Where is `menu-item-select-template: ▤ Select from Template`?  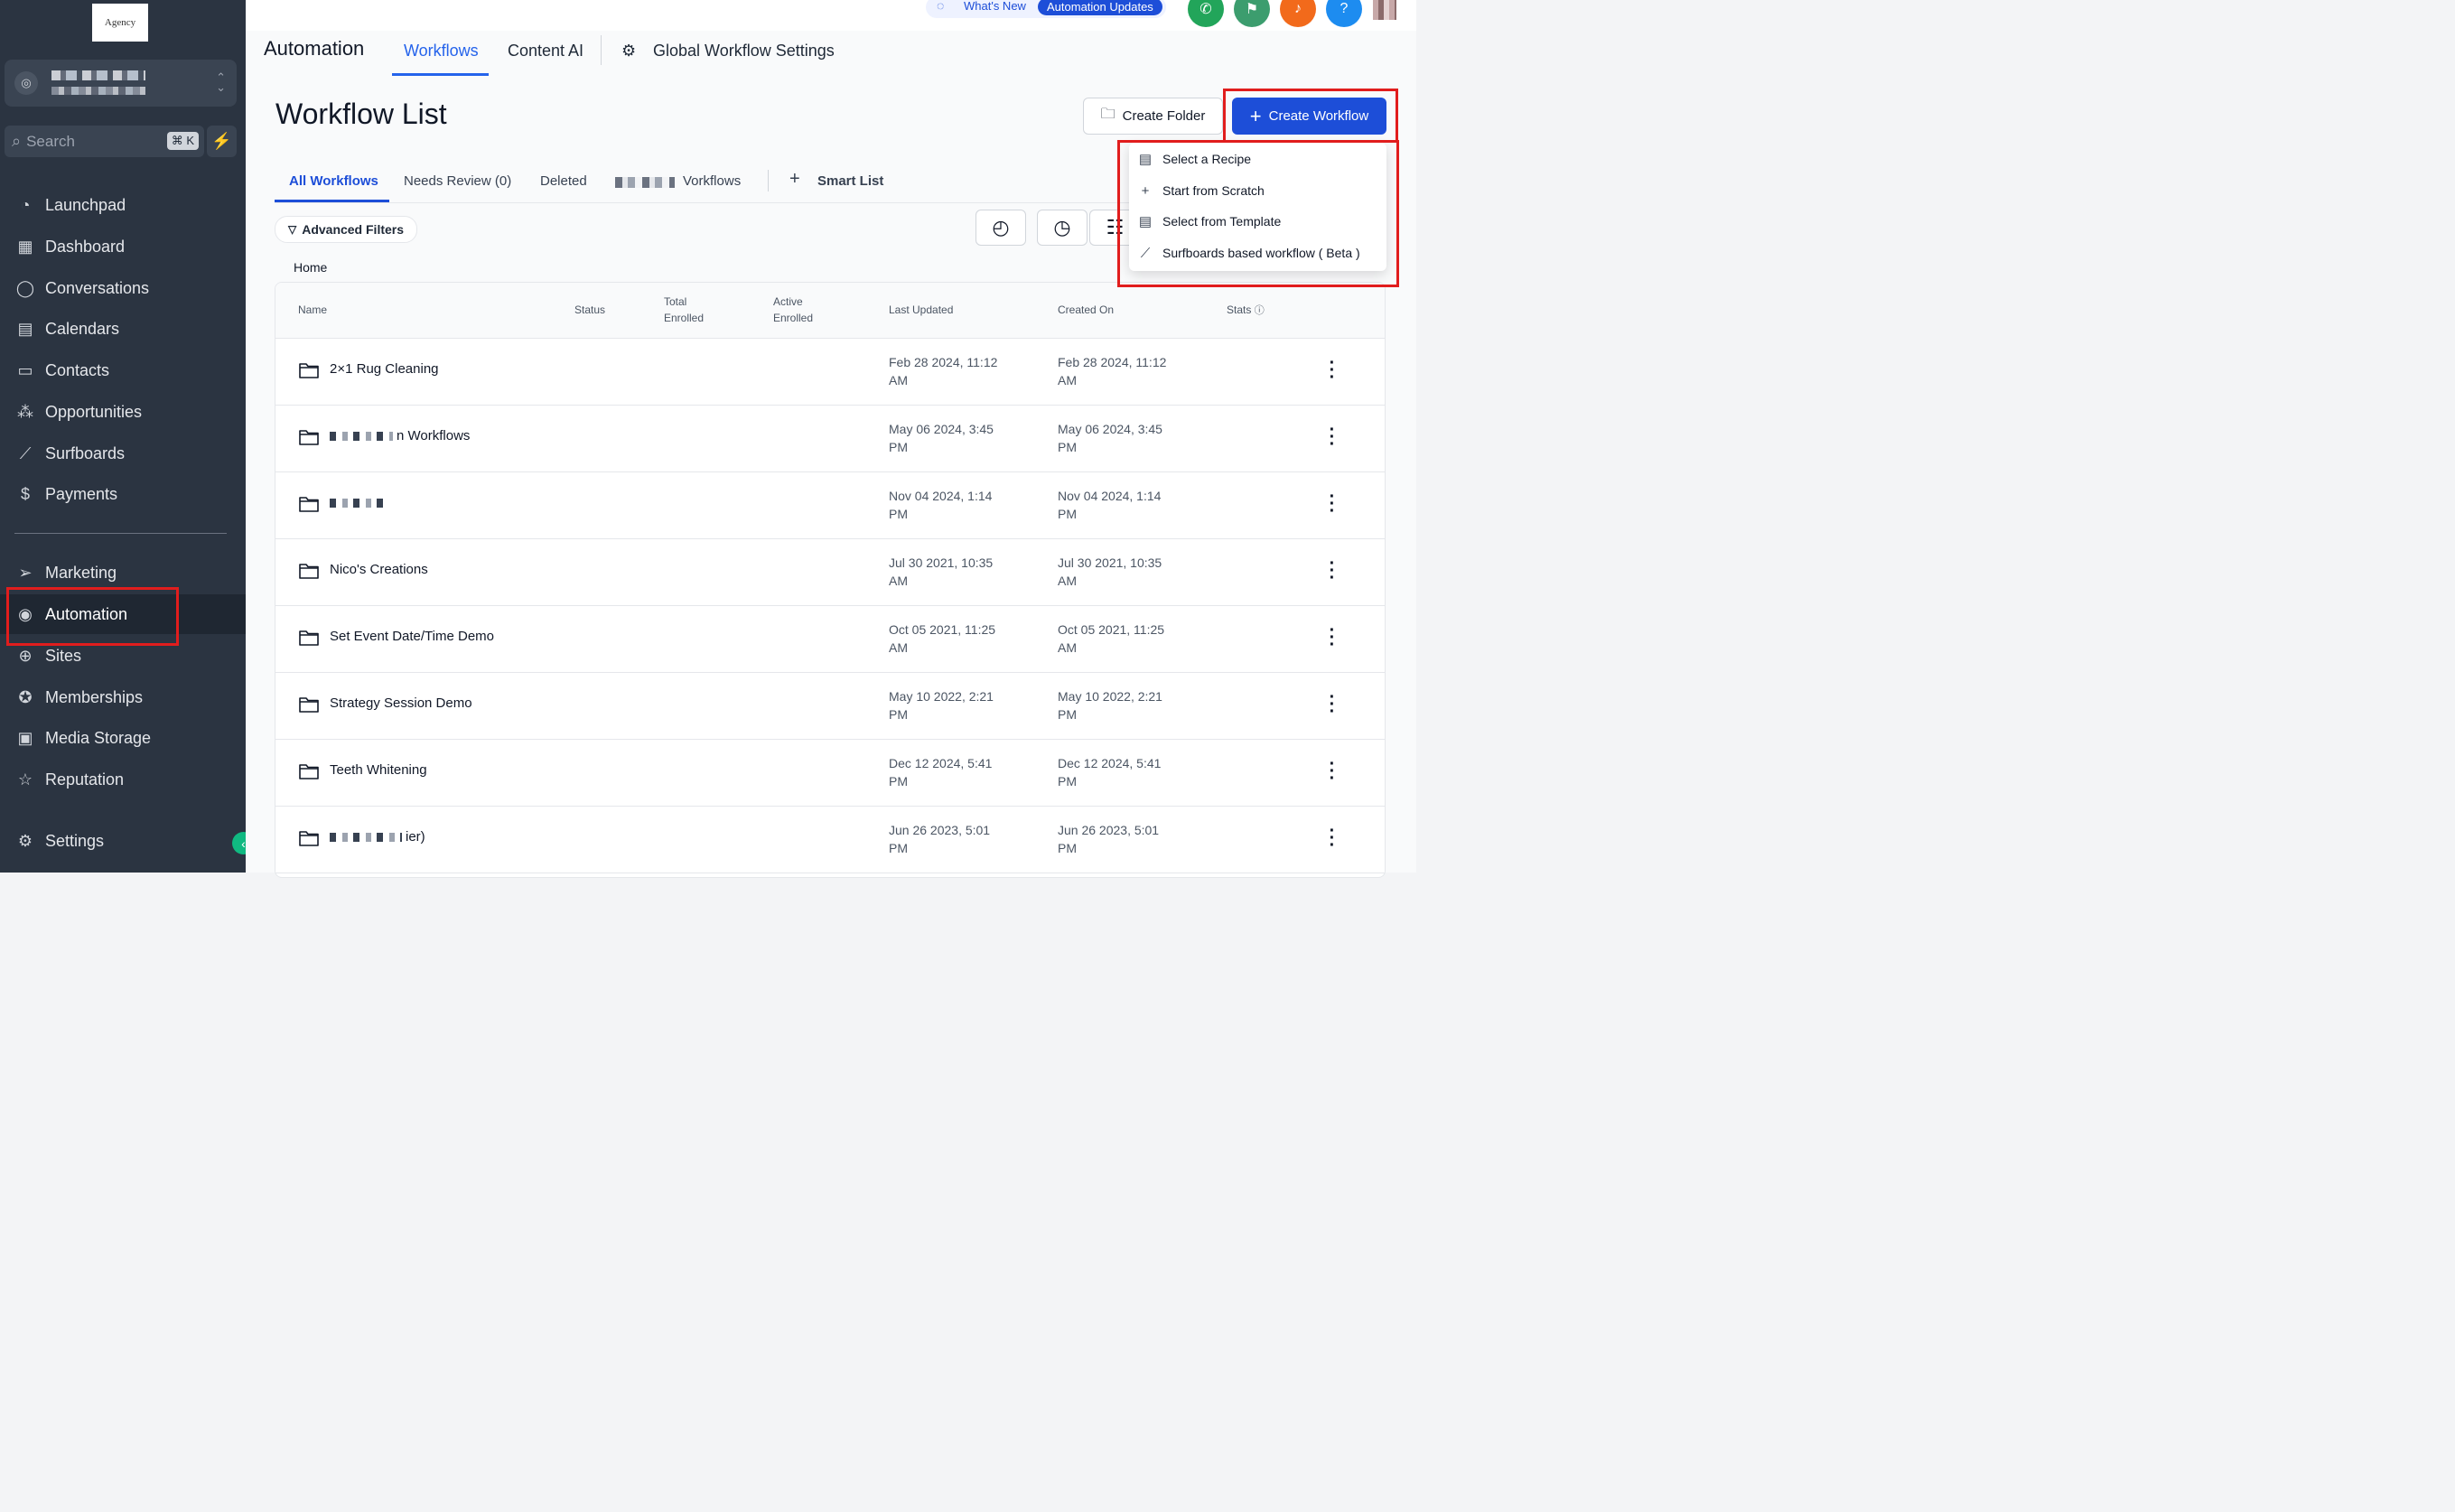
menu-item-select-template: ▤ Select from Template is located at coordinates (1209, 221).